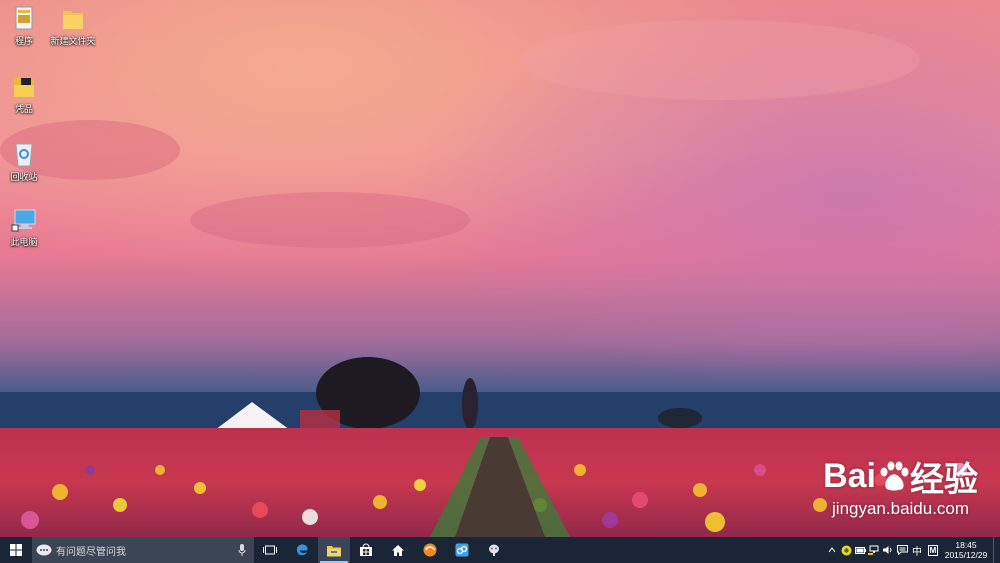 The width and height of the screenshot is (1000, 563). I want to click on recycle-bin-icon, so click(24, 155).